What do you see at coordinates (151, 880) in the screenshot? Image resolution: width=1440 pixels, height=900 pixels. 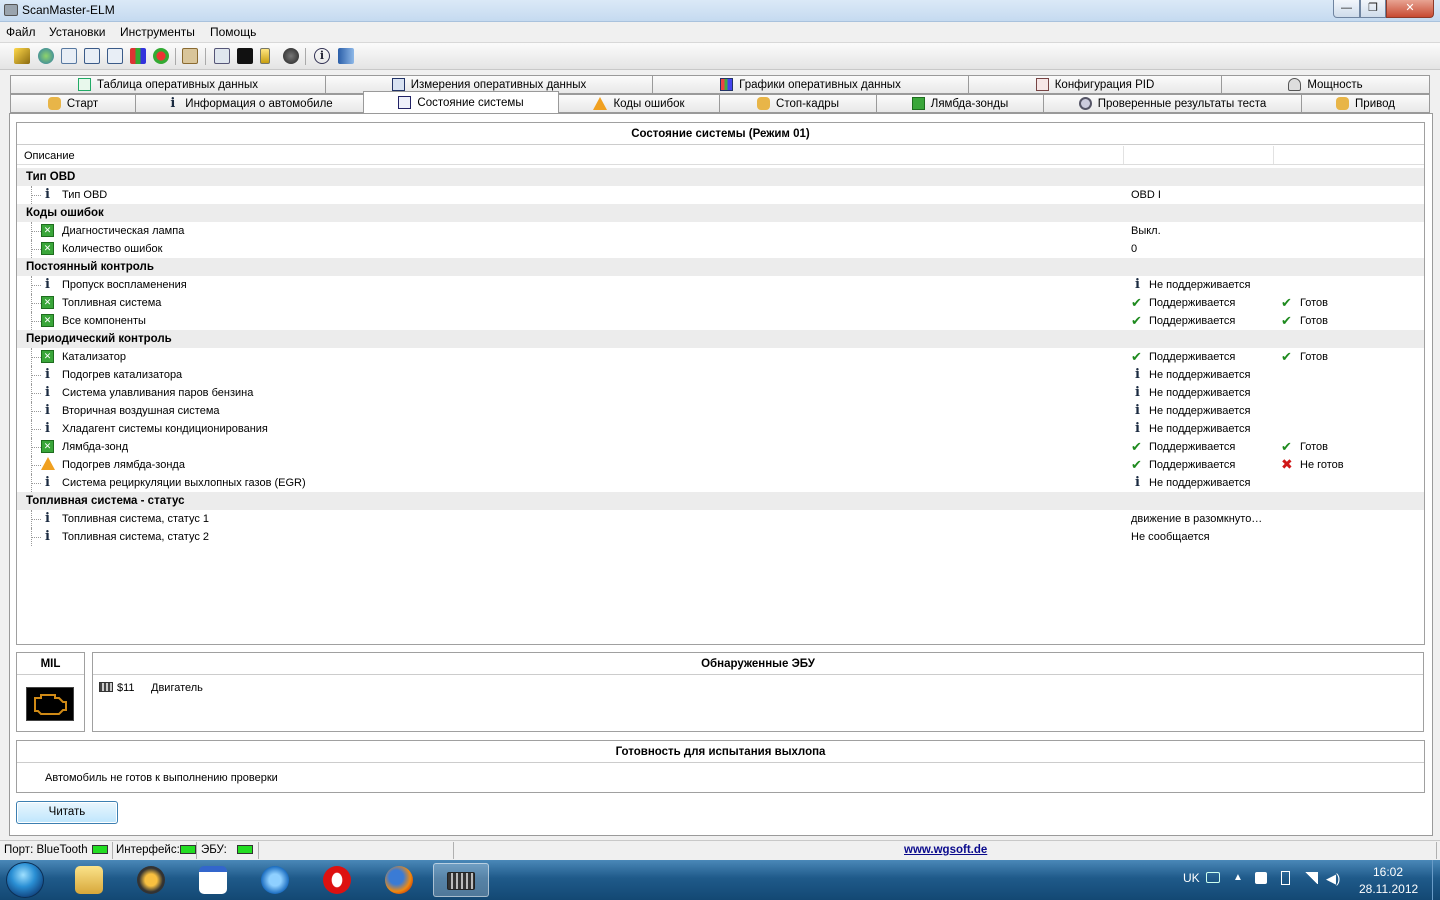 I see `taskbar-aimp` at bounding box center [151, 880].